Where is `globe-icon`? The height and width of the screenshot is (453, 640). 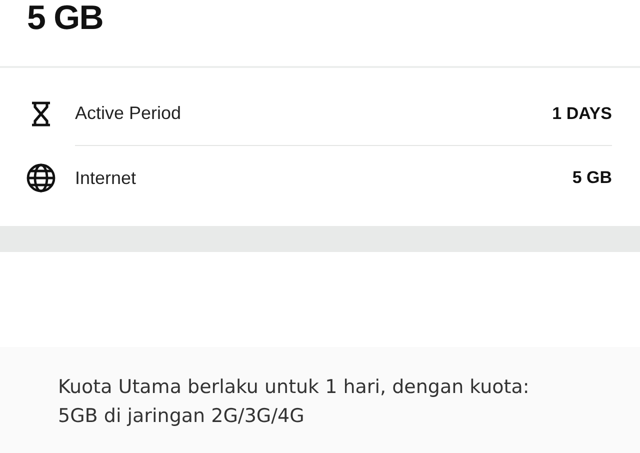 globe-icon is located at coordinates (41, 178).